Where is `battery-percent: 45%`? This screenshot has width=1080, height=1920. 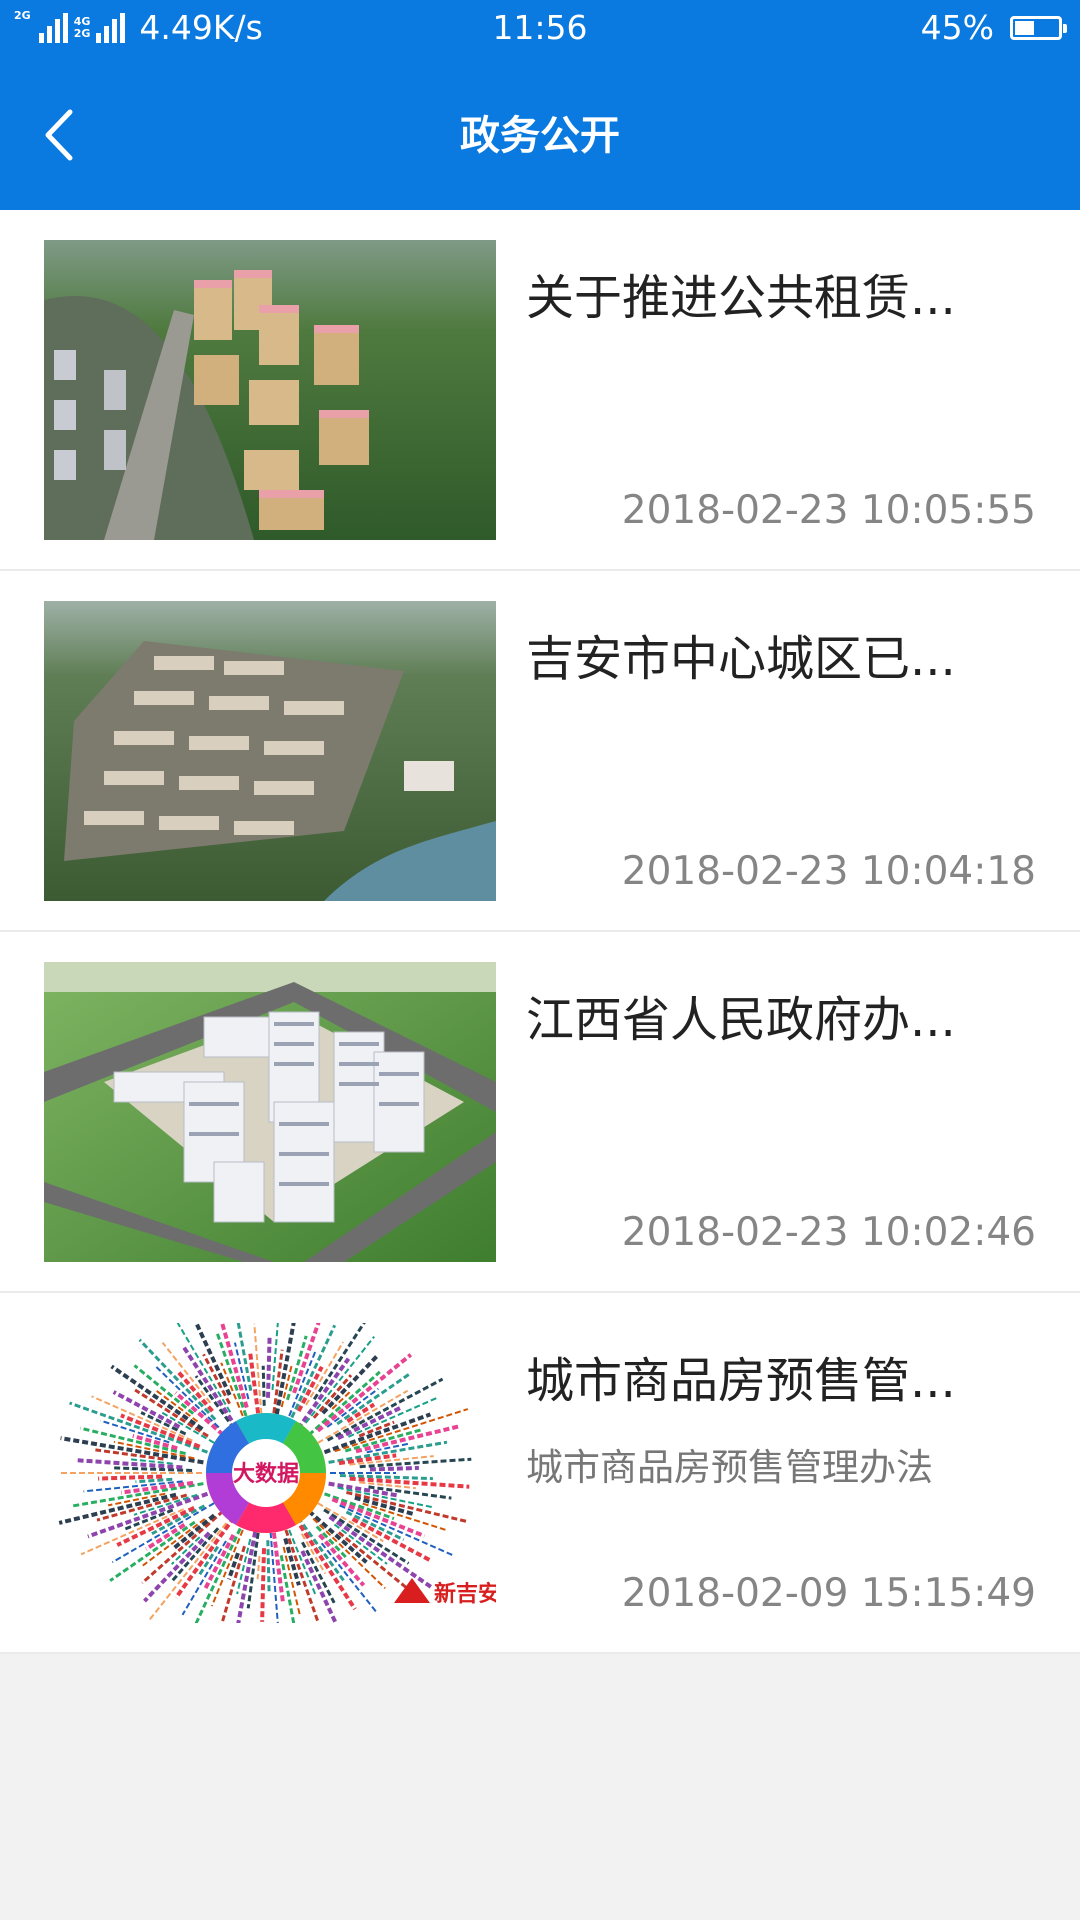 battery-percent: 45% is located at coordinates (957, 27).